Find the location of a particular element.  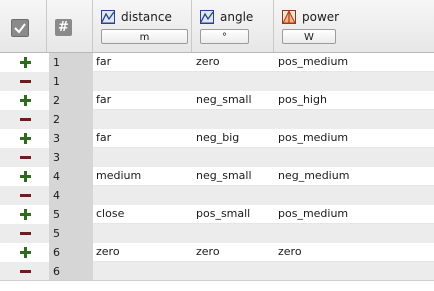

table-row-separator: 4 is located at coordinates (217, 195).